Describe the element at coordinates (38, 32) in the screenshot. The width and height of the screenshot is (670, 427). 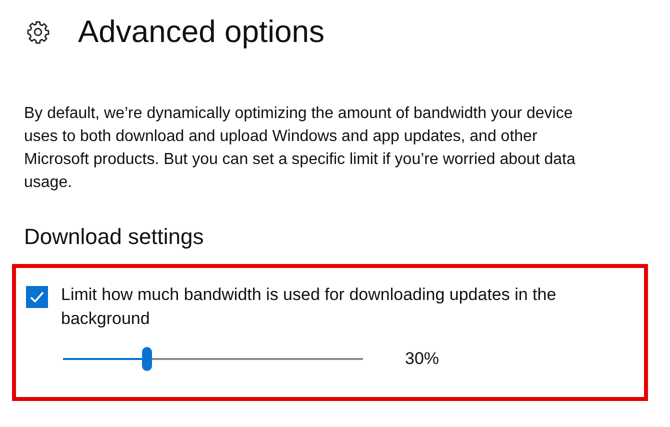
I see `settings-icon` at that location.